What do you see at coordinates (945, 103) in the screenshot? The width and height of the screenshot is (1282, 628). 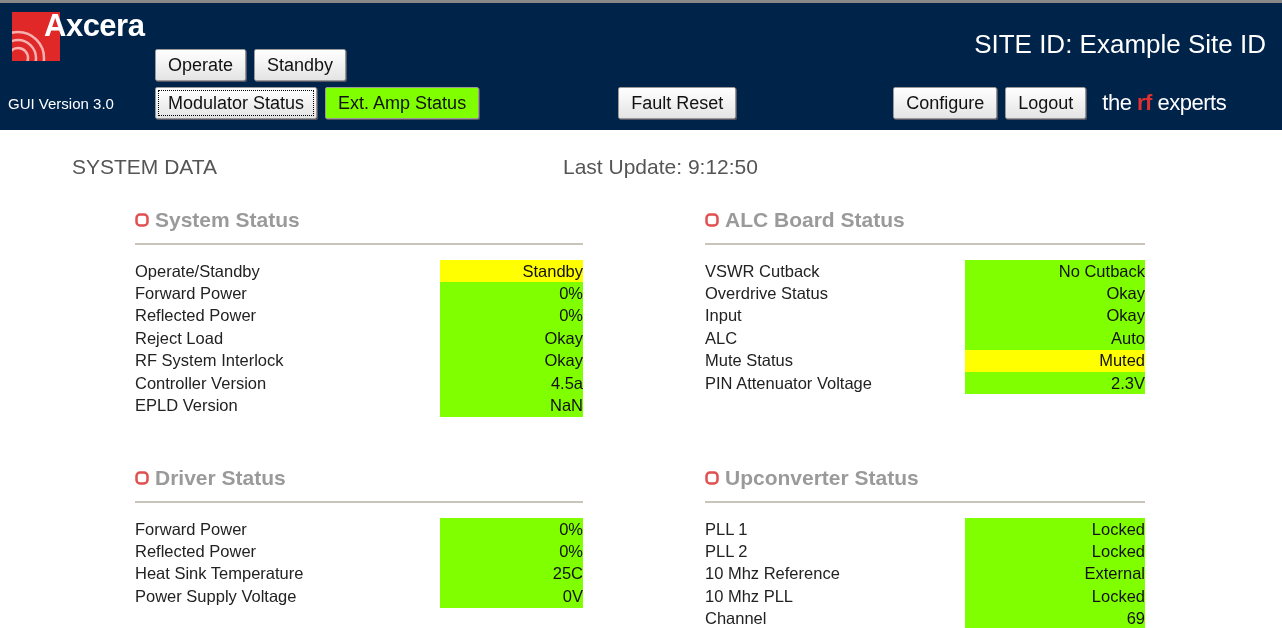 I see `header-button: Configure` at bounding box center [945, 103].